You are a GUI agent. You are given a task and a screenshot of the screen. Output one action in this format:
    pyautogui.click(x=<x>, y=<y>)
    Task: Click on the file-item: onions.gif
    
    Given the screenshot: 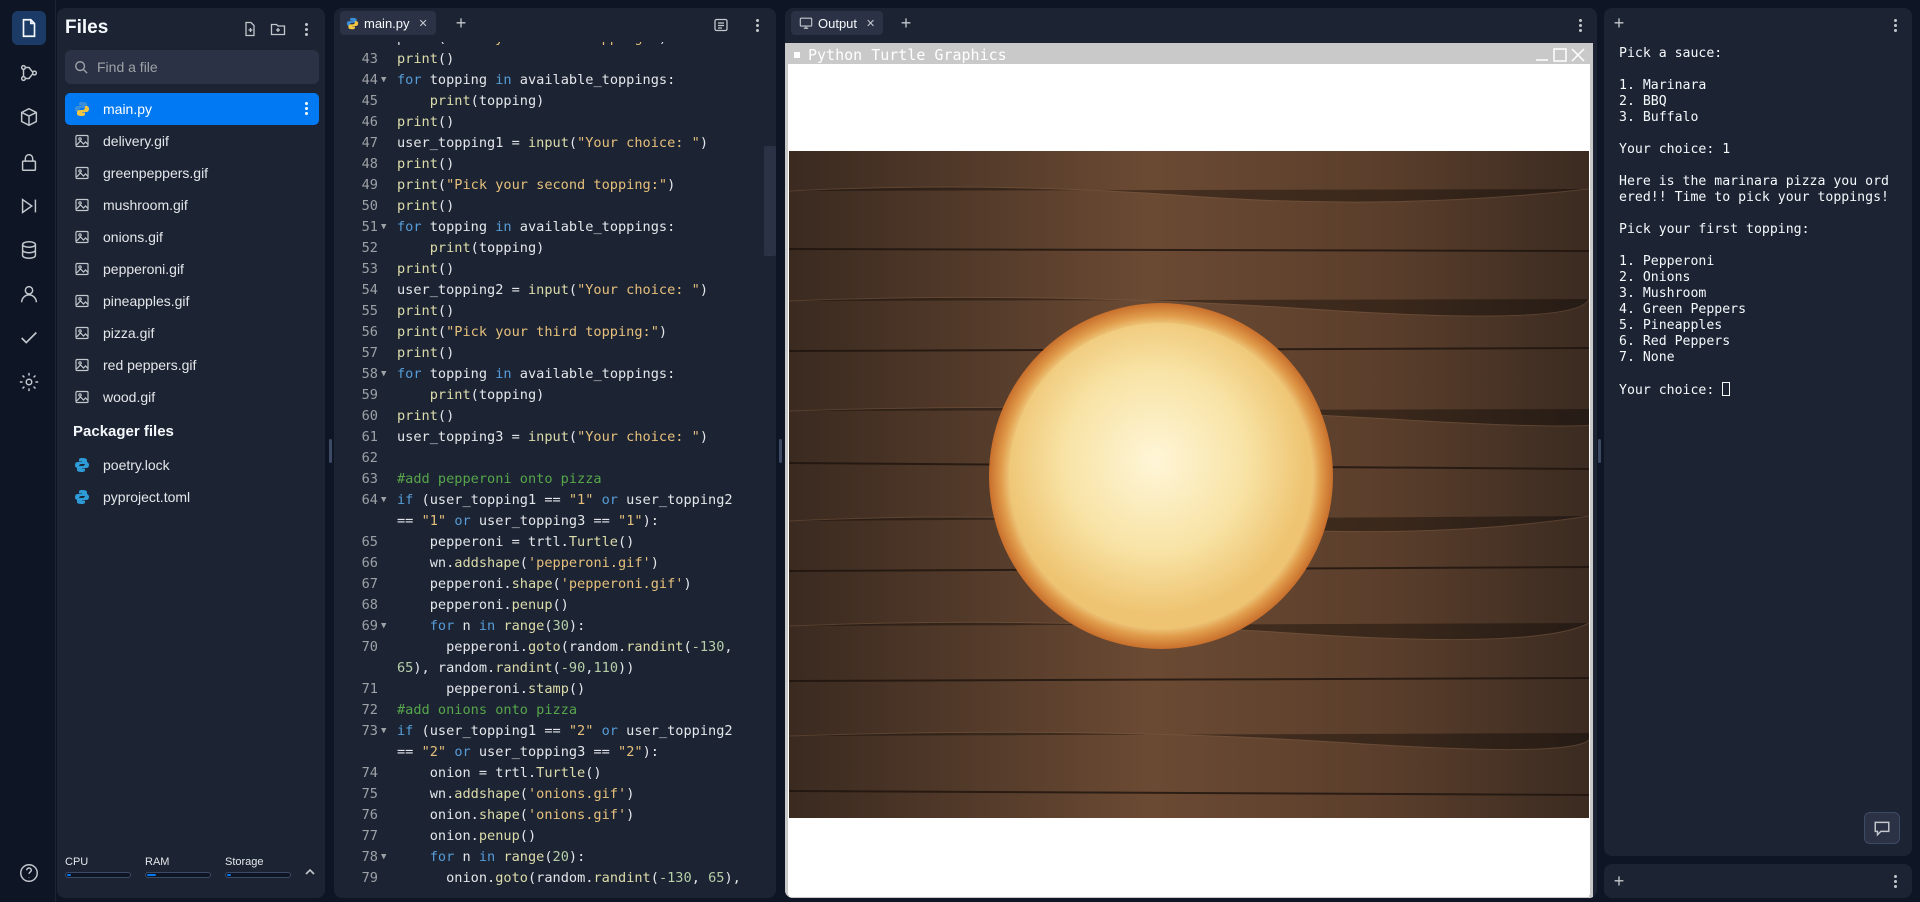 What is the action you would take?
    pyautogui.click(x=192, y=237)
    